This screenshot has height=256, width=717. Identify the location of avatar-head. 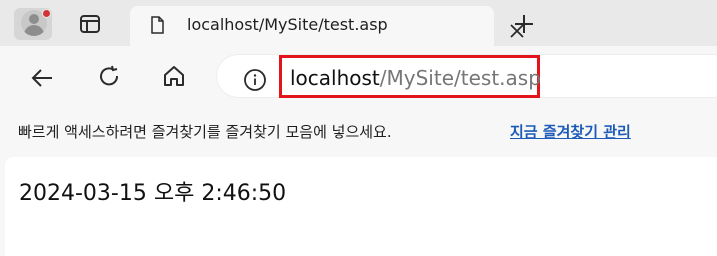
(34, 19).